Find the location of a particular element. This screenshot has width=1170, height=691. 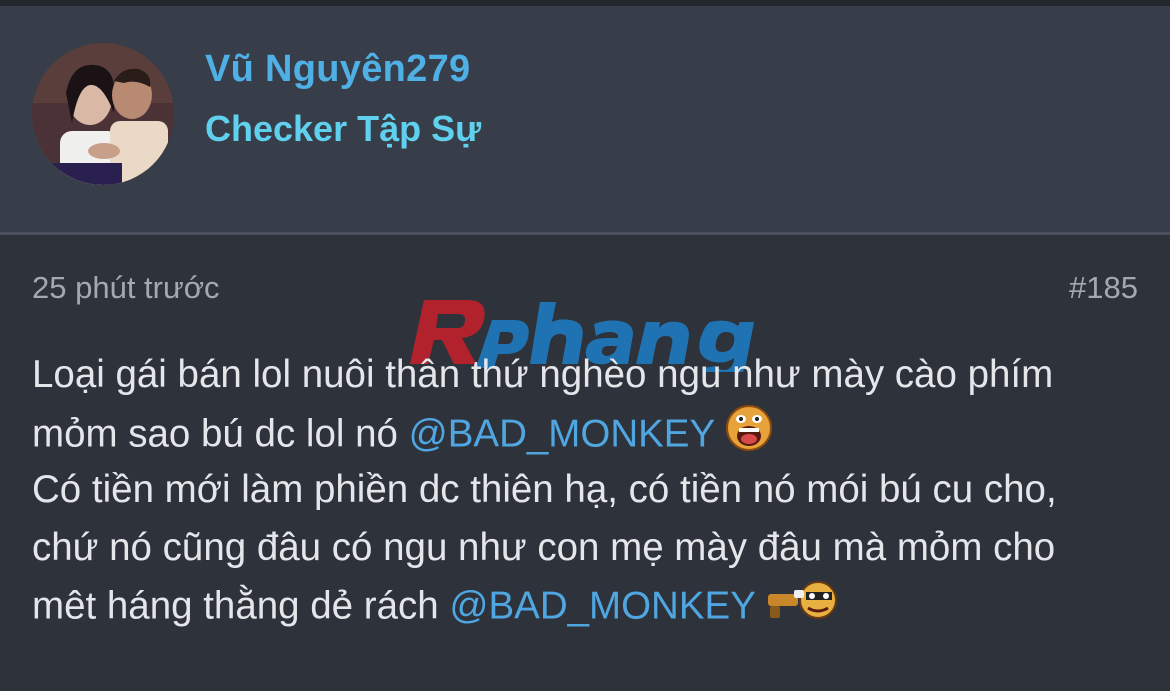

shocked-emoji-icon is located at coordinates (749, 436).